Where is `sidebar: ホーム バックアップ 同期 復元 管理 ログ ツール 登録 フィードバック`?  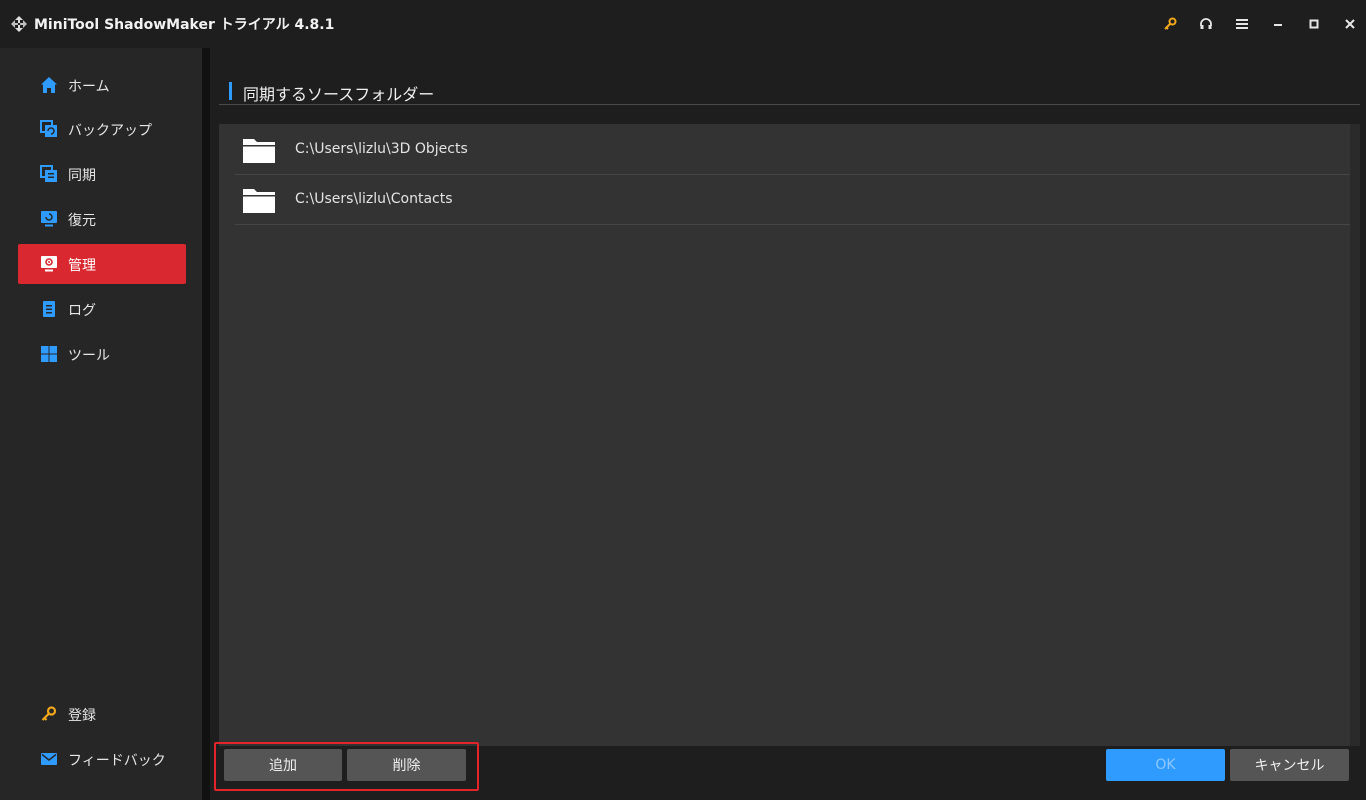
sidebar: ホーム バックアップ 同期 復元 管理 ログ ツール 登録 フィードバック is located at coordinates (101, 424).